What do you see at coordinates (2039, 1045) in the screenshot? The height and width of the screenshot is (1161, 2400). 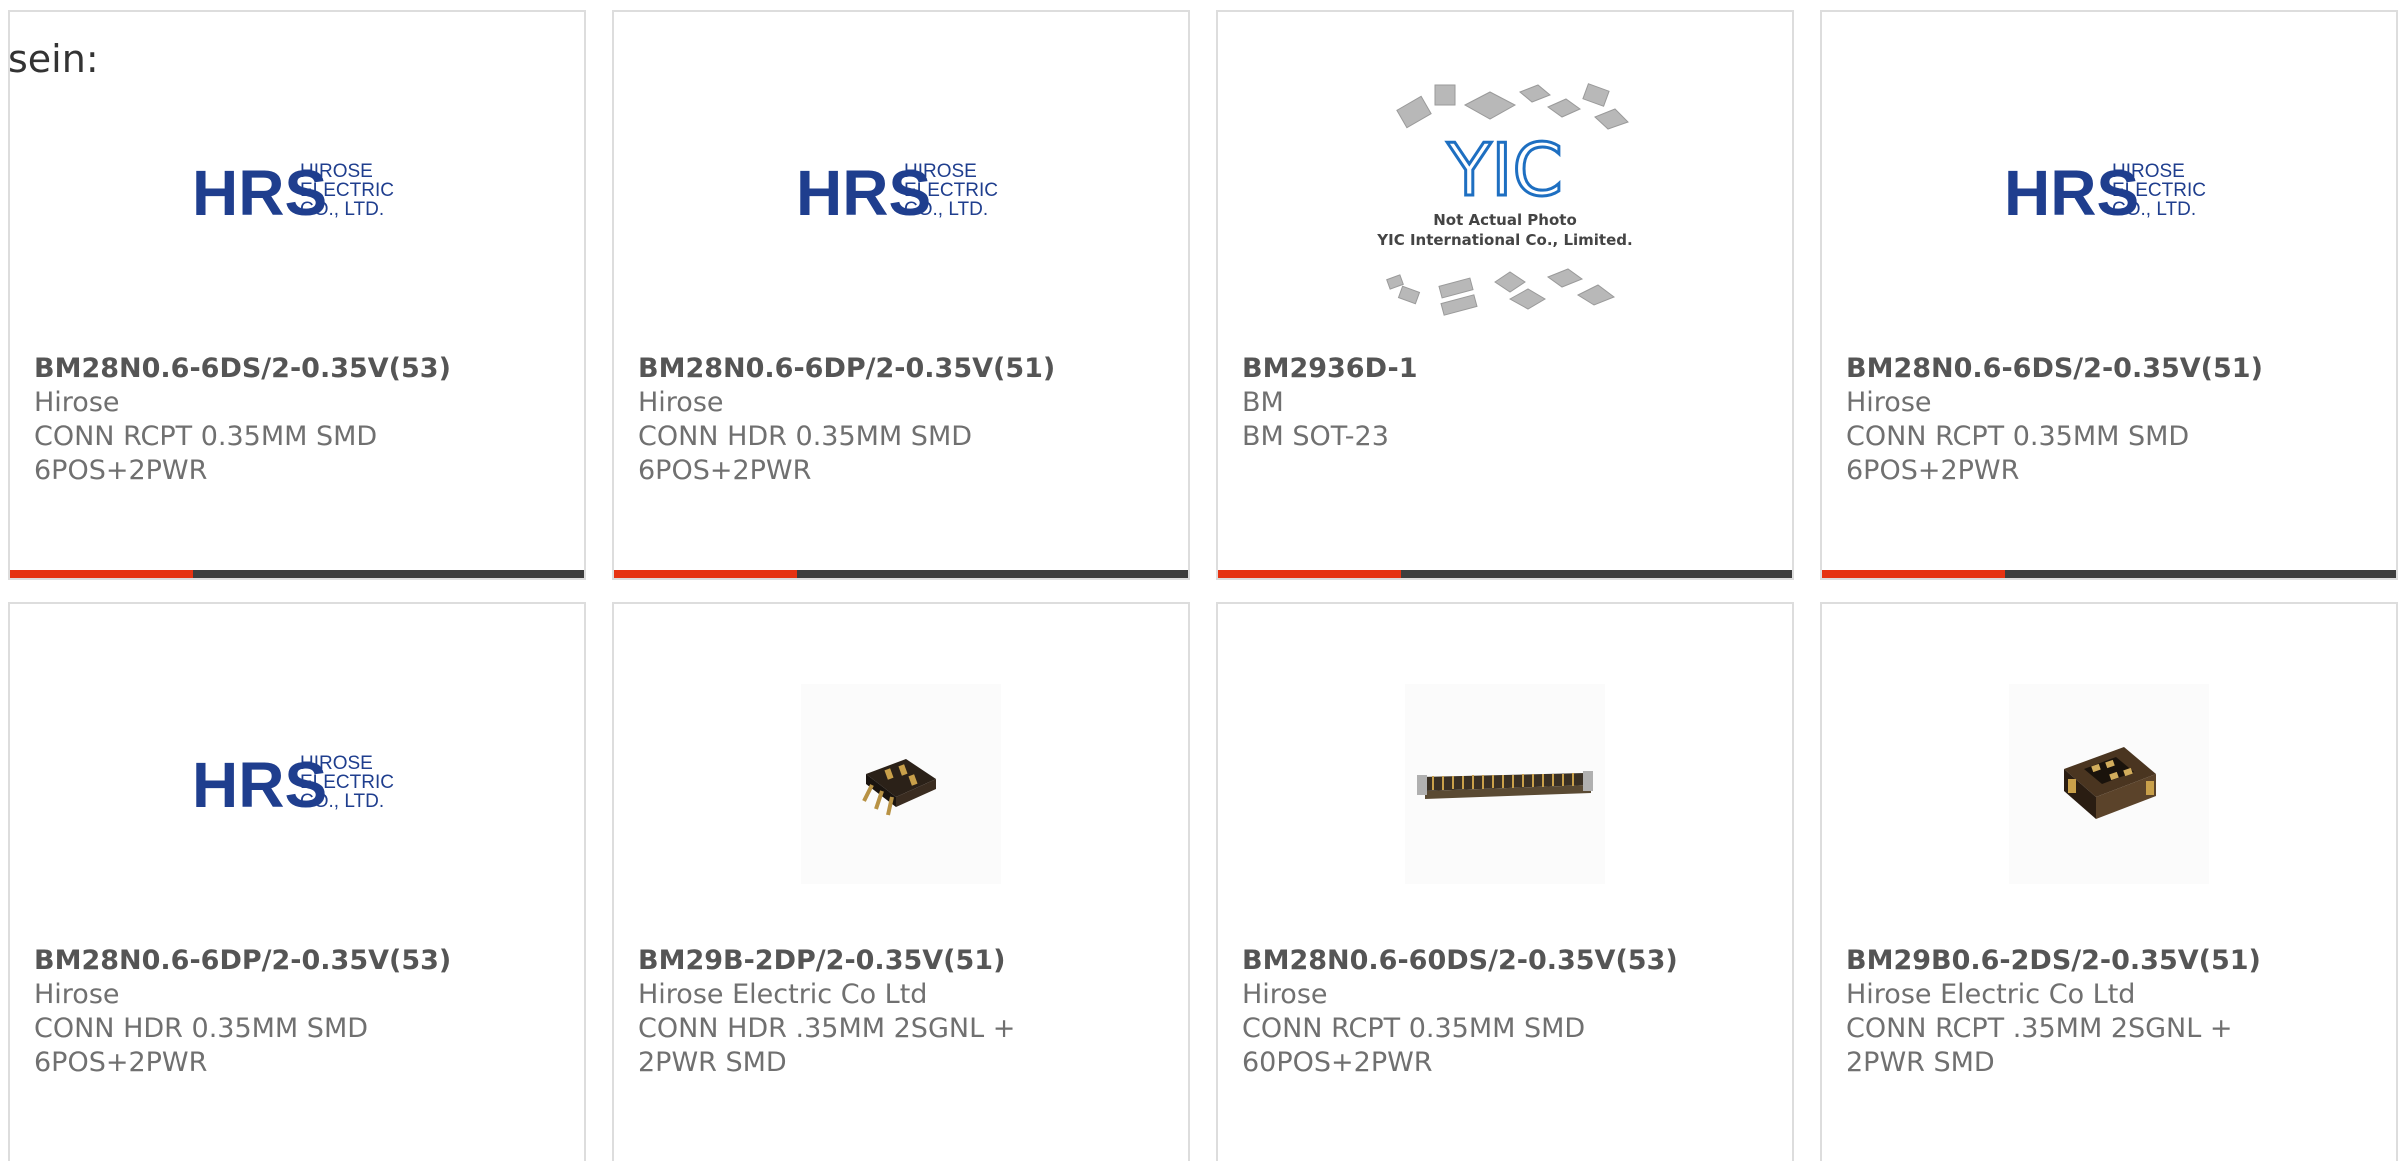 I see `description: CONN RCPT .35MM 2SGNL + 2PWR SMD` at bounding box center [2039, 1045].